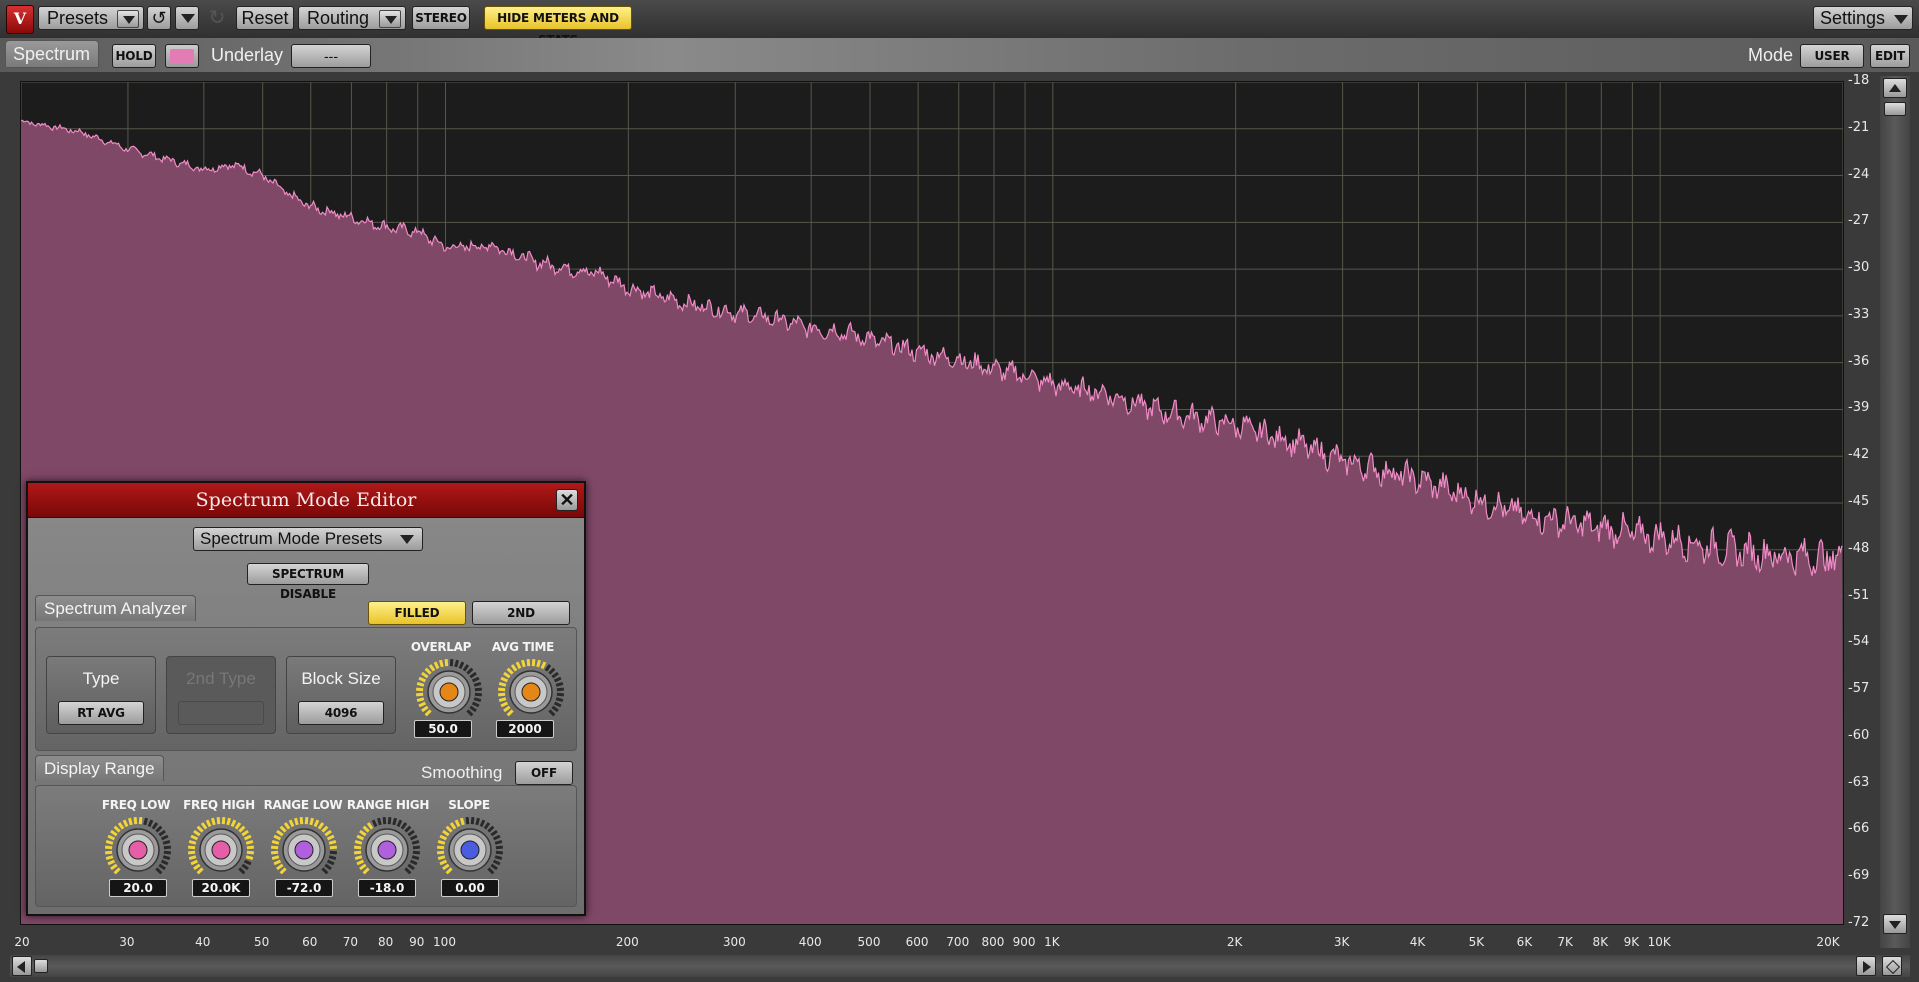  I want to click on x-tick-label: 200, so click(627, 942).